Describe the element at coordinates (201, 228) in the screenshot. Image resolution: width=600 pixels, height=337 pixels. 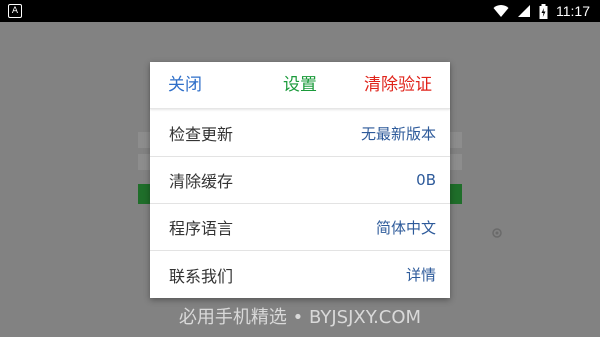
I see `row-label: 程序语言` at that location.